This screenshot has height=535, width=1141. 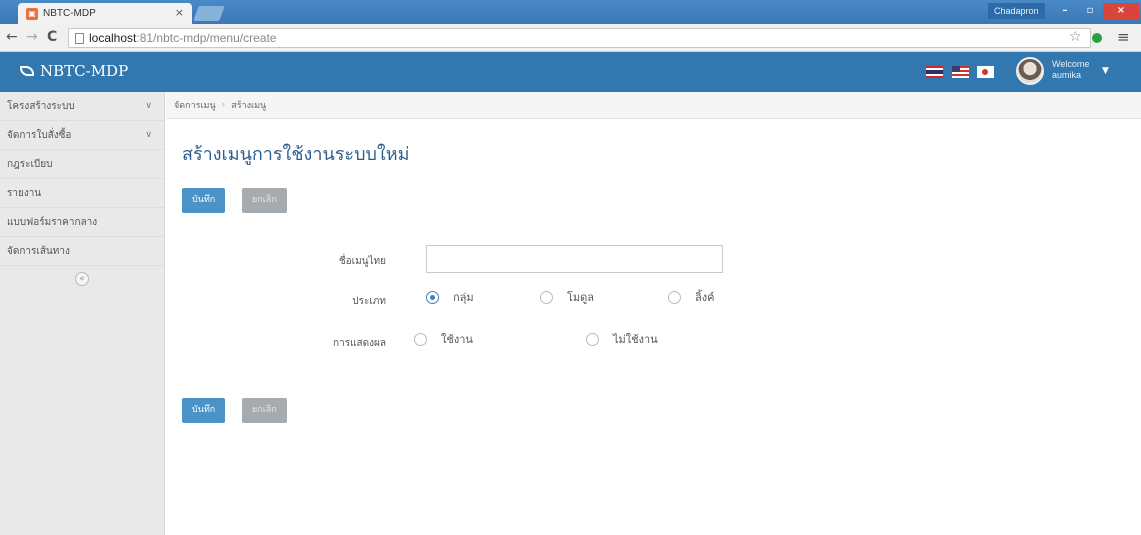 I want to click on save-button-bottom: บันทึก, so click(x=204, y=410).